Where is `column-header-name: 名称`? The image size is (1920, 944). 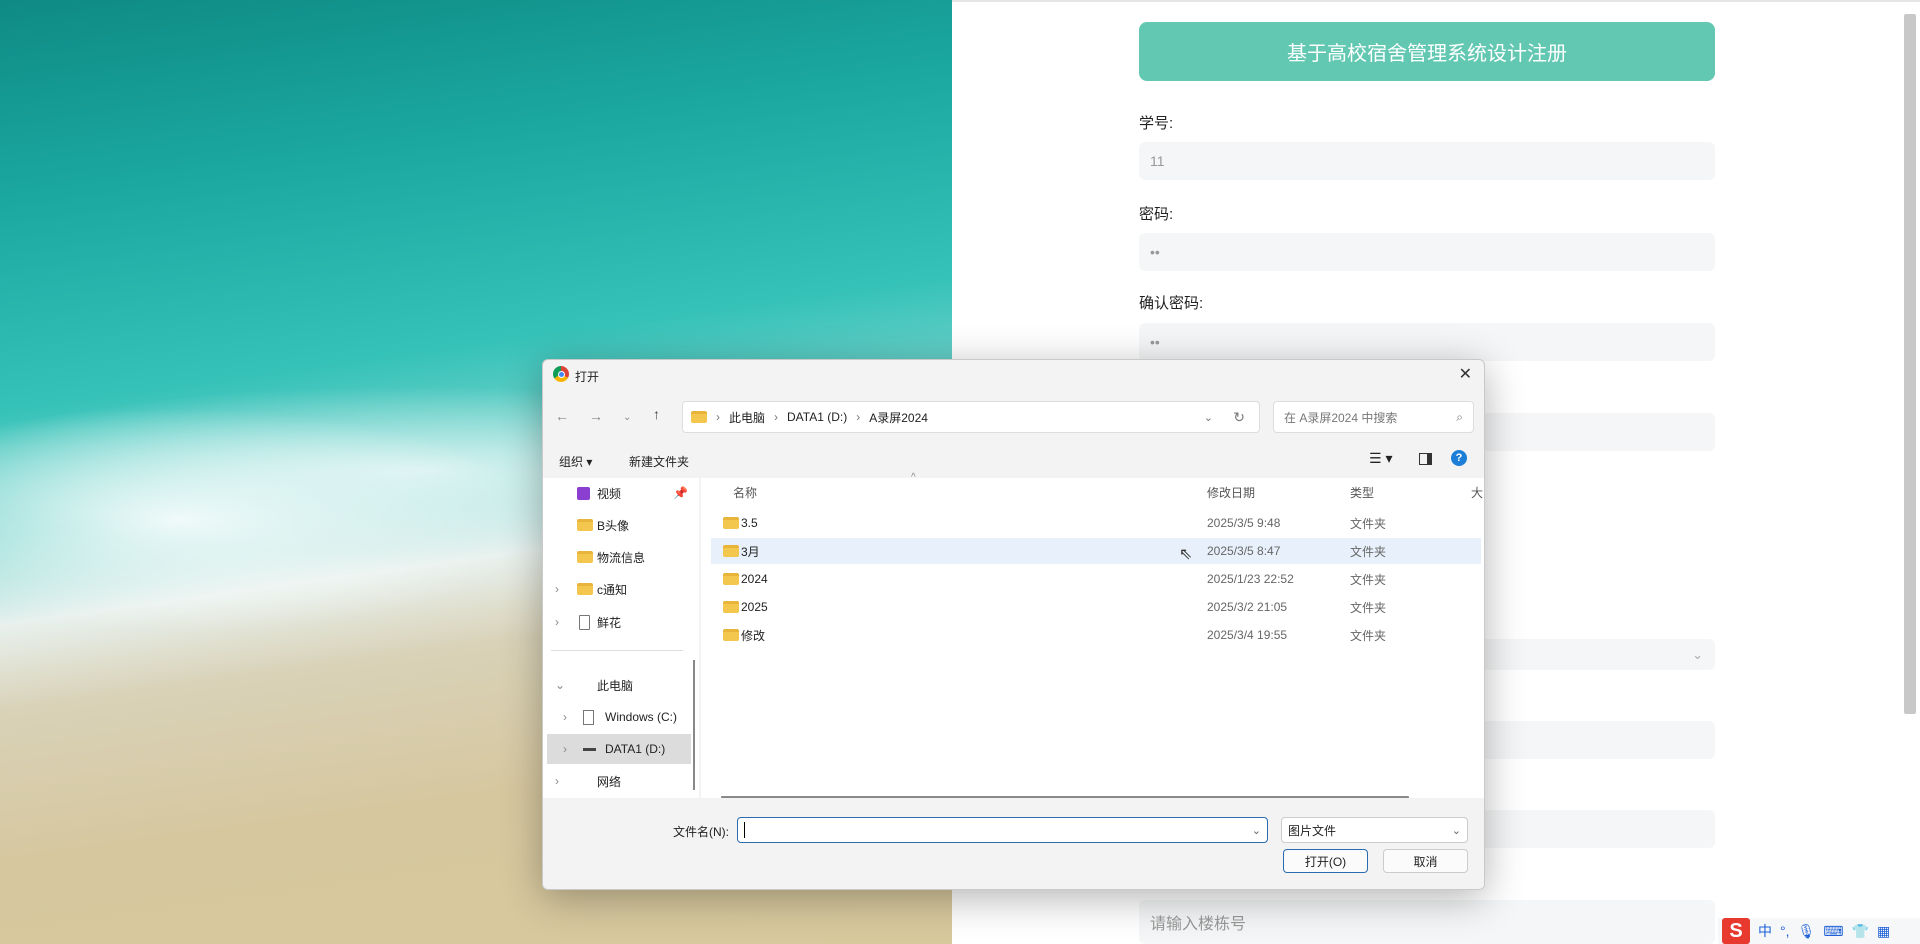
column-header-name: 名称 is located at coordinates (745, 492).